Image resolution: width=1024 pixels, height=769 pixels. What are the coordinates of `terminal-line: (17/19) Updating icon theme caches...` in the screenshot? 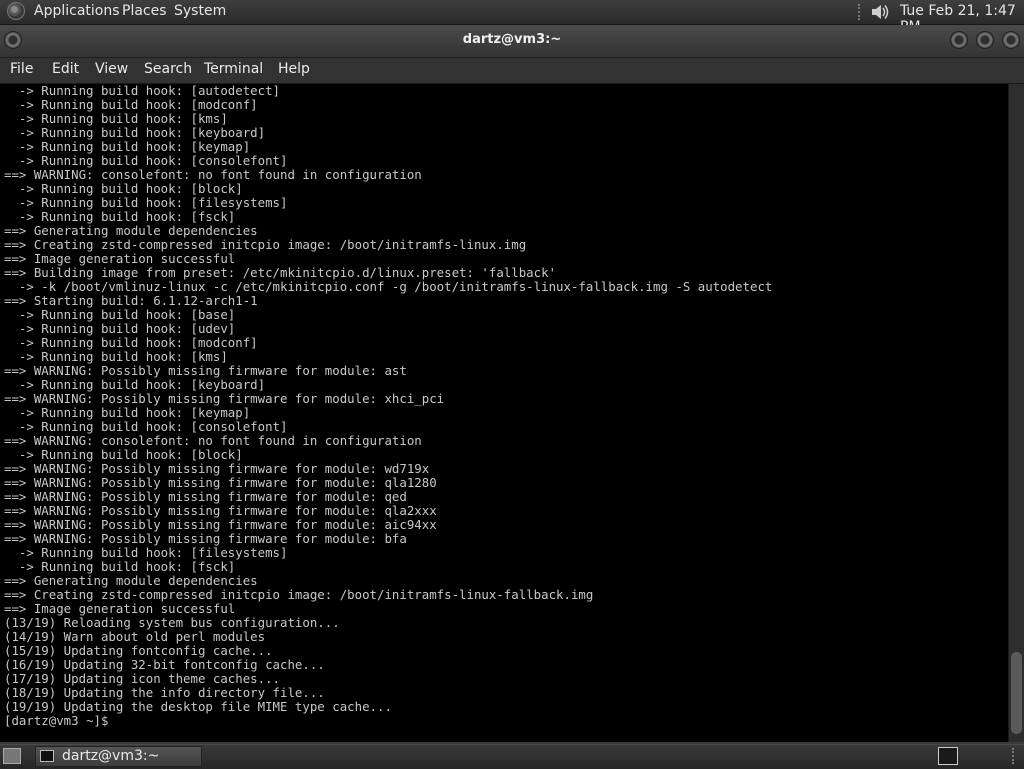 It's located at (142, 678).